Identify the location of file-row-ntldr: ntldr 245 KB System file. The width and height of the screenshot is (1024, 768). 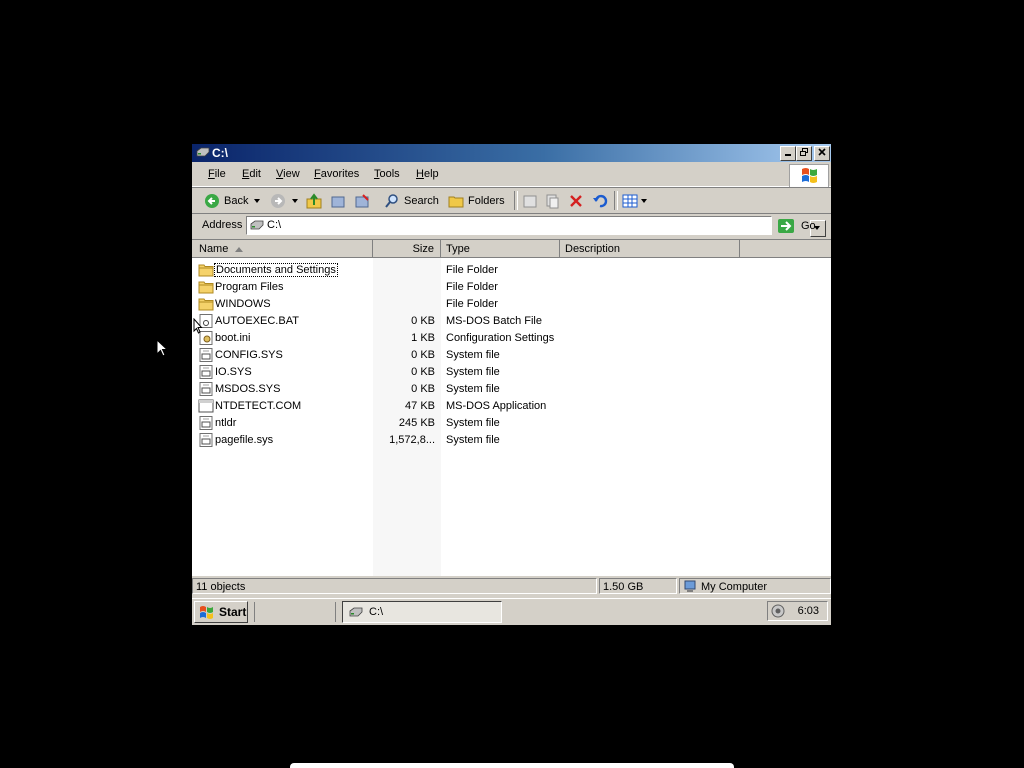
(511, 423).